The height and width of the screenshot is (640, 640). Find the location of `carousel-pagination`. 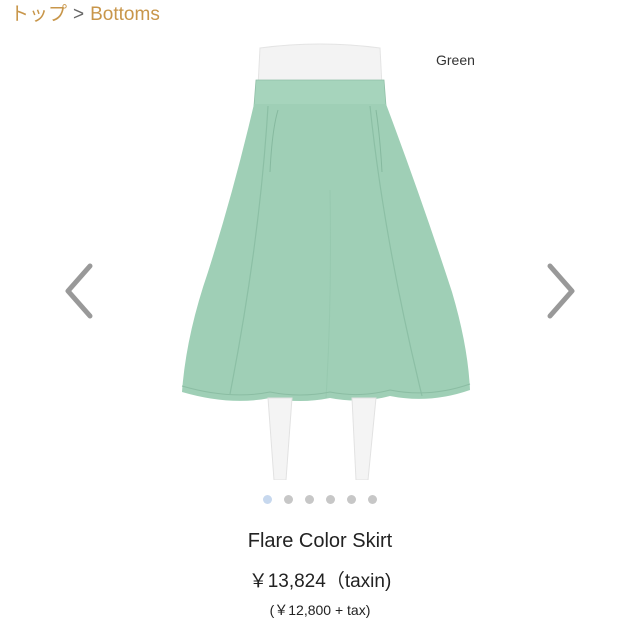

carousel-pagination is located at coordinates (320, 500).